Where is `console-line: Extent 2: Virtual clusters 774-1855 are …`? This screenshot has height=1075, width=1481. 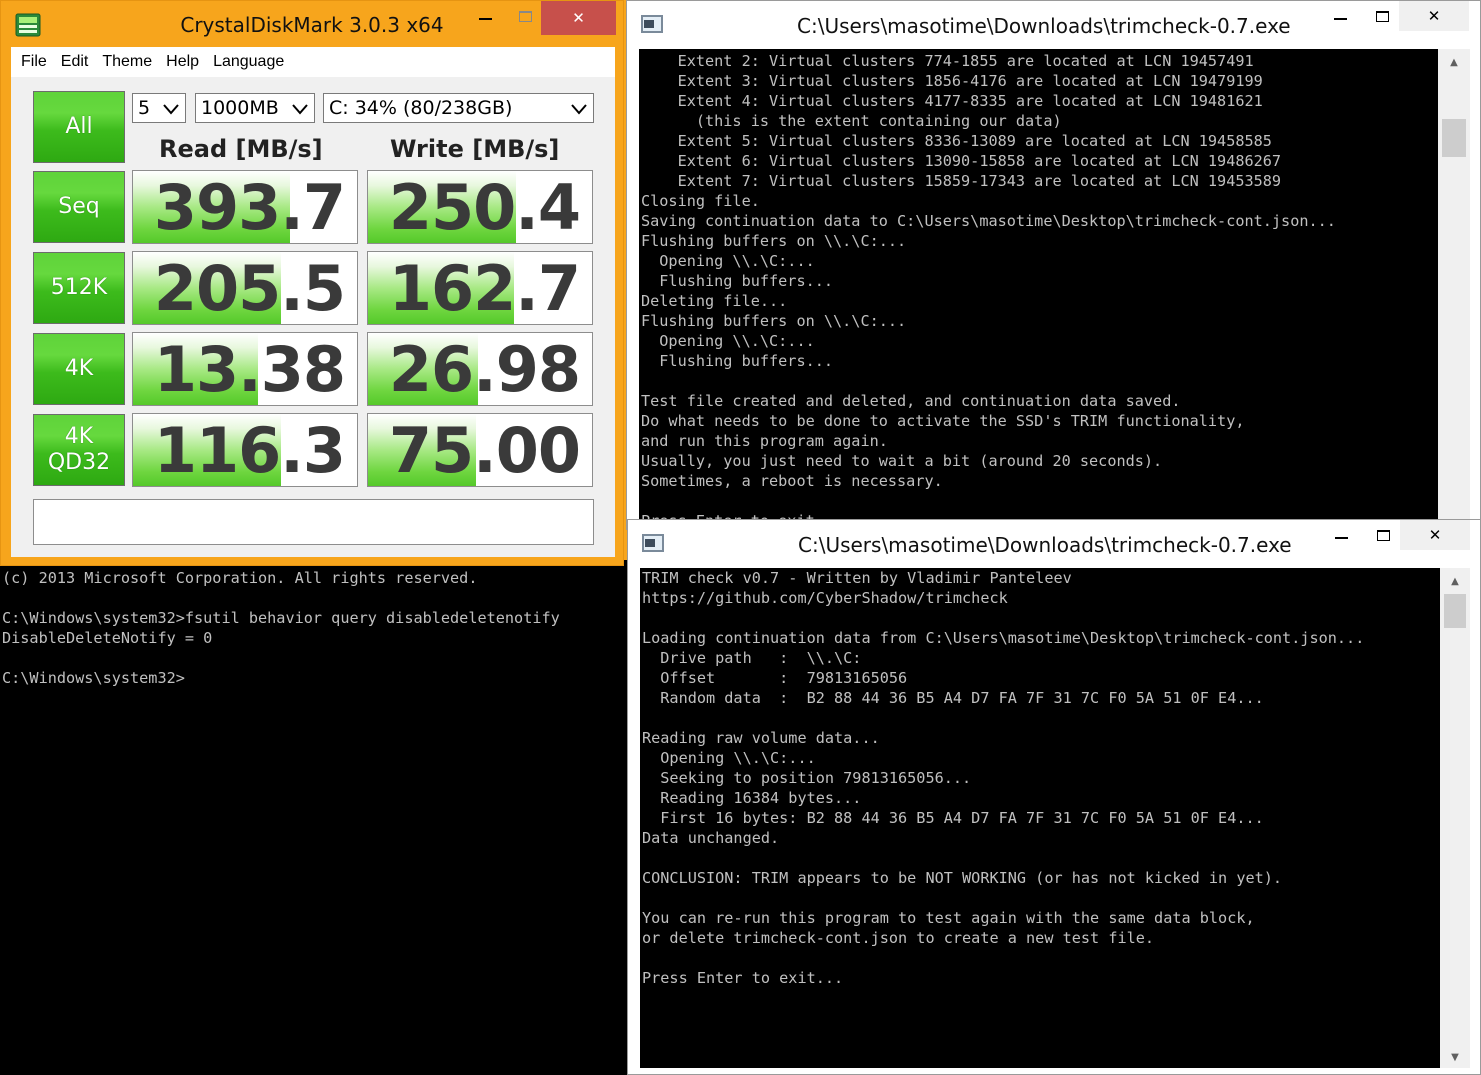
console-line: Extent 2: Virtual clusters 774-1855 are … is located at coordinates (947, 61).